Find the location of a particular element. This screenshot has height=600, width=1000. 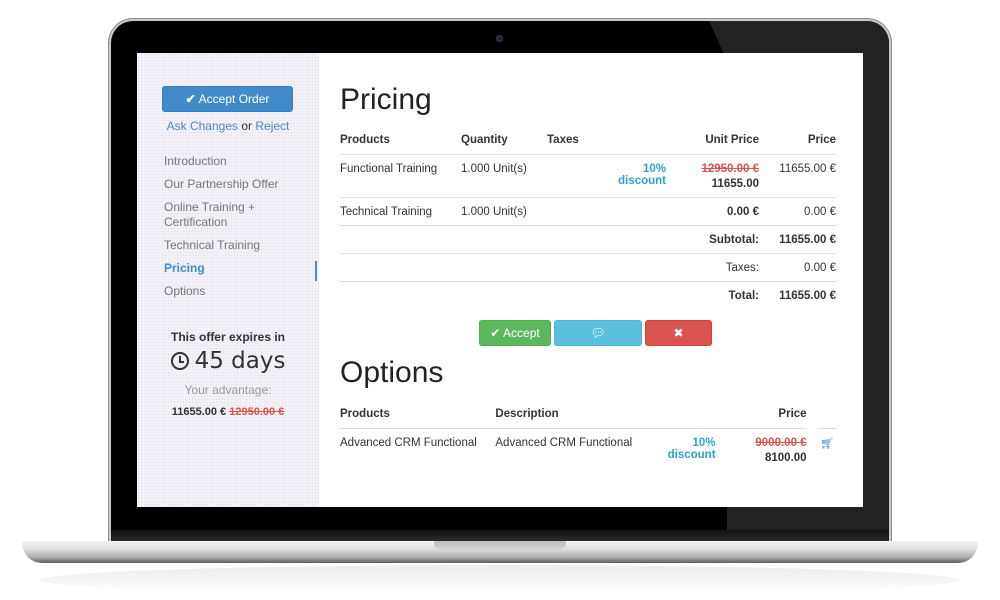

options-header-row: Products Description Price is located at coordinates (588, 416).